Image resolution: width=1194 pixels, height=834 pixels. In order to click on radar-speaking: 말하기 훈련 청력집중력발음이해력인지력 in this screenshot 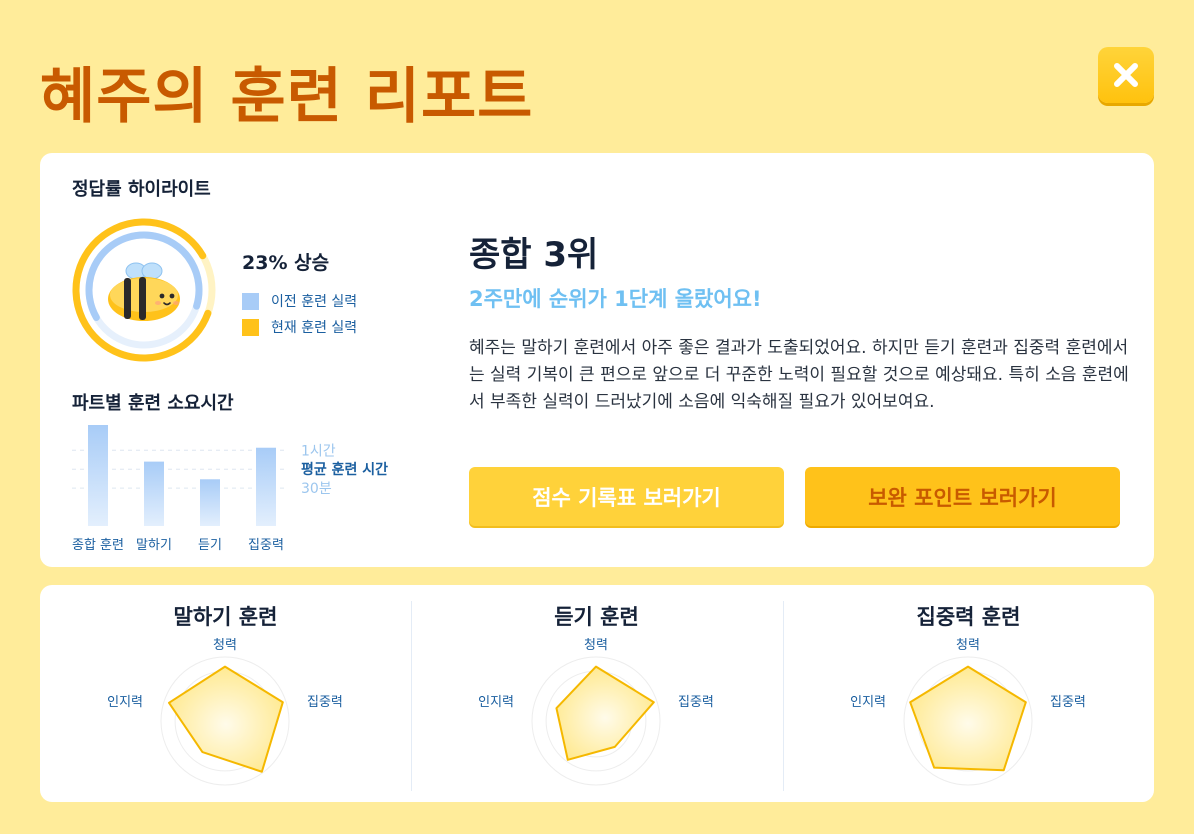, I will do `click(225, 693)`.